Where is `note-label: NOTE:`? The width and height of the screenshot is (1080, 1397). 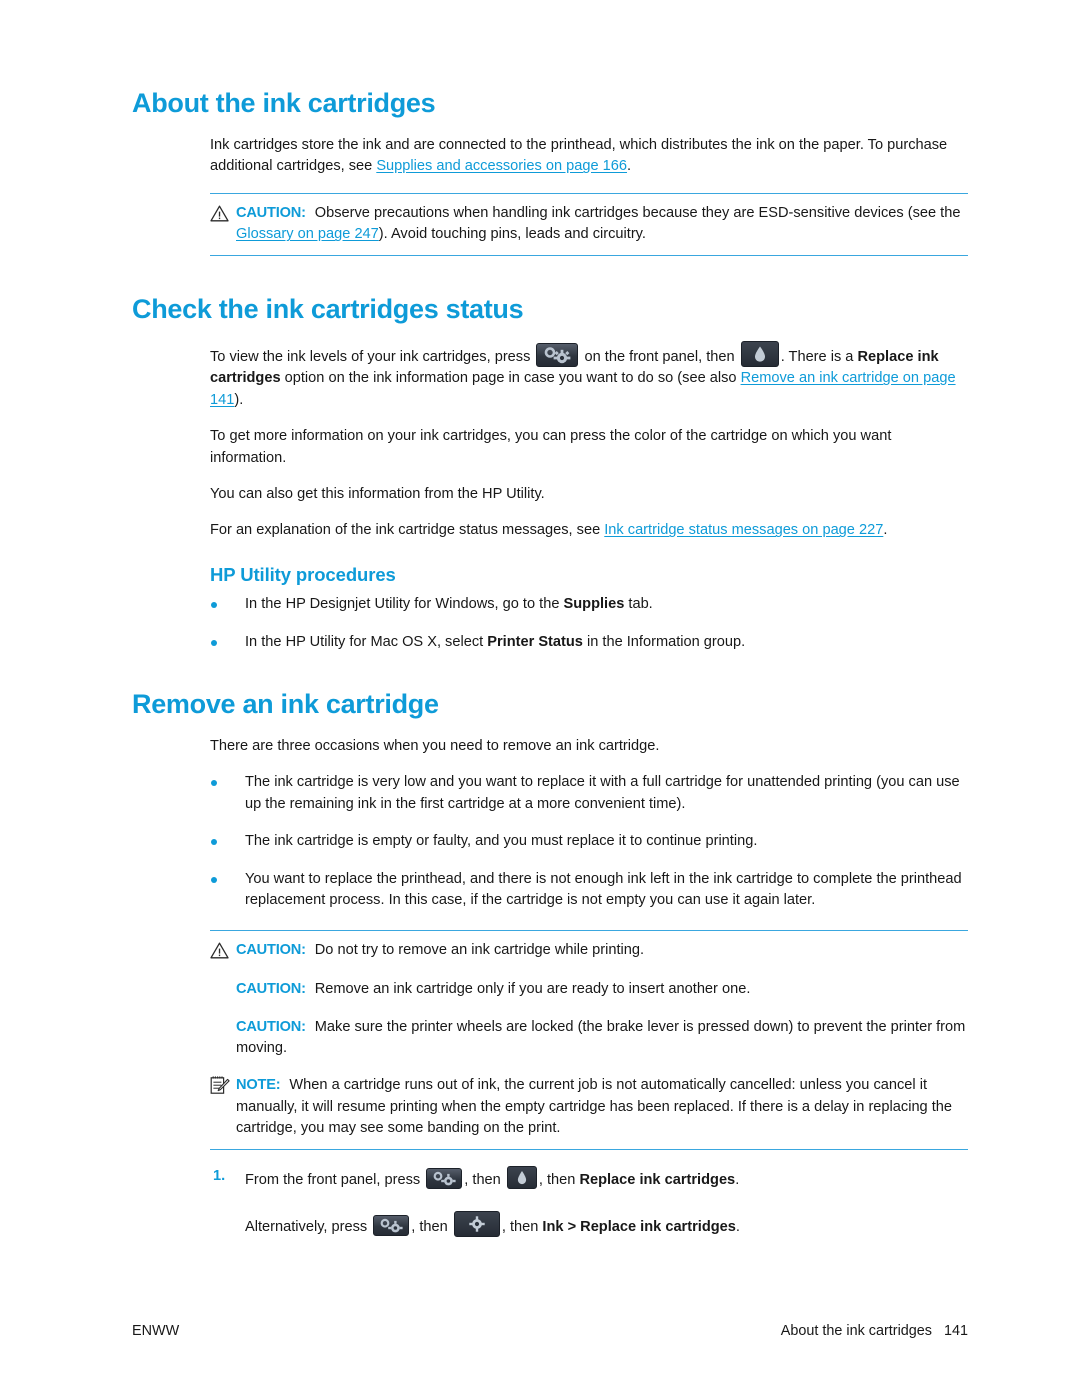 note-label: NOTE: is located at coordinates (258, 1085).